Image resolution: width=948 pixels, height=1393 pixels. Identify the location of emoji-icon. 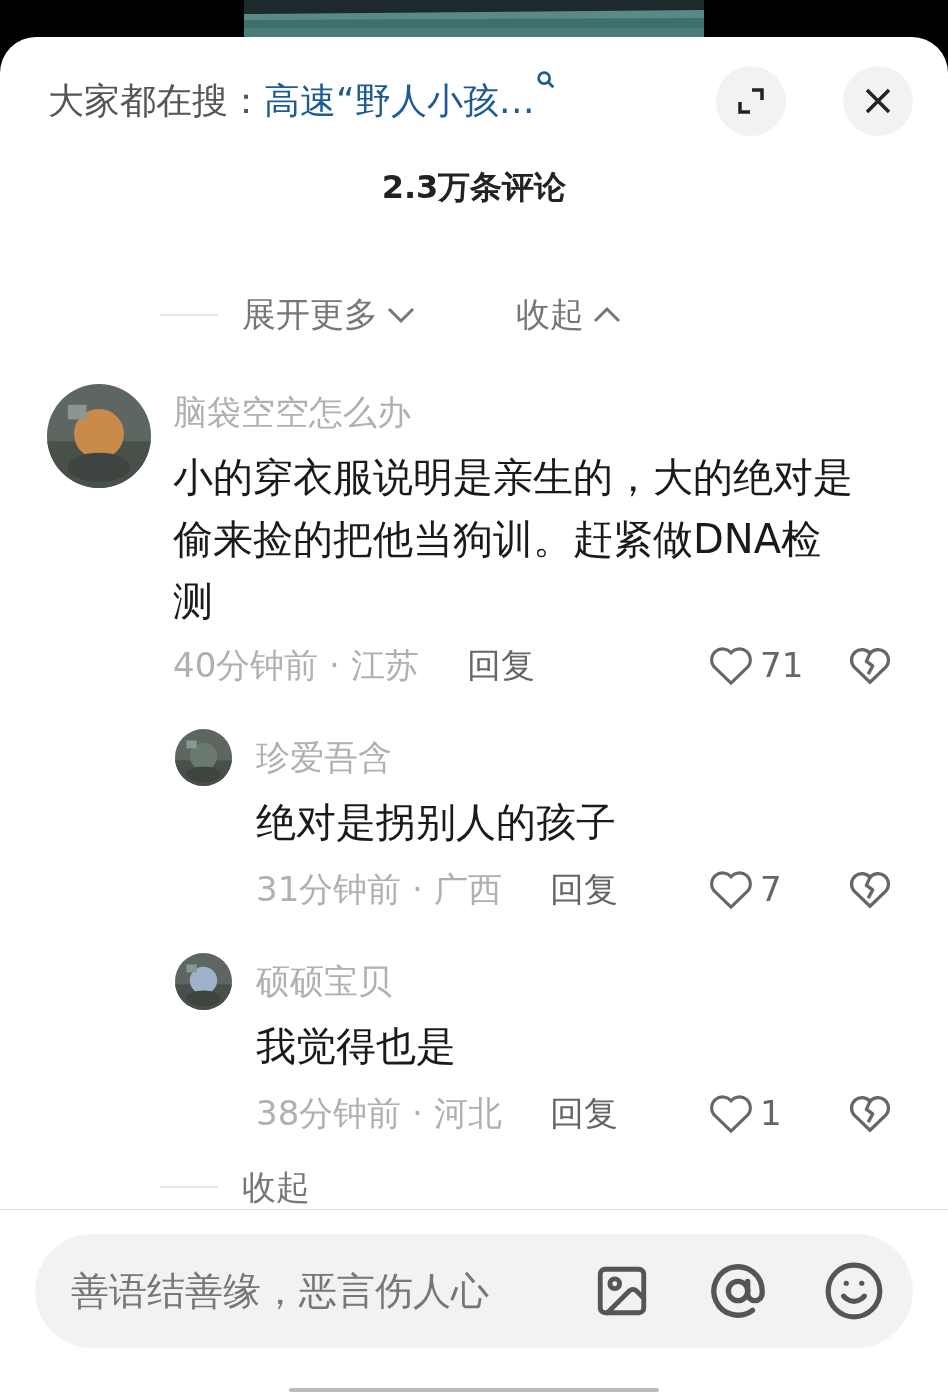
(854, 1291).